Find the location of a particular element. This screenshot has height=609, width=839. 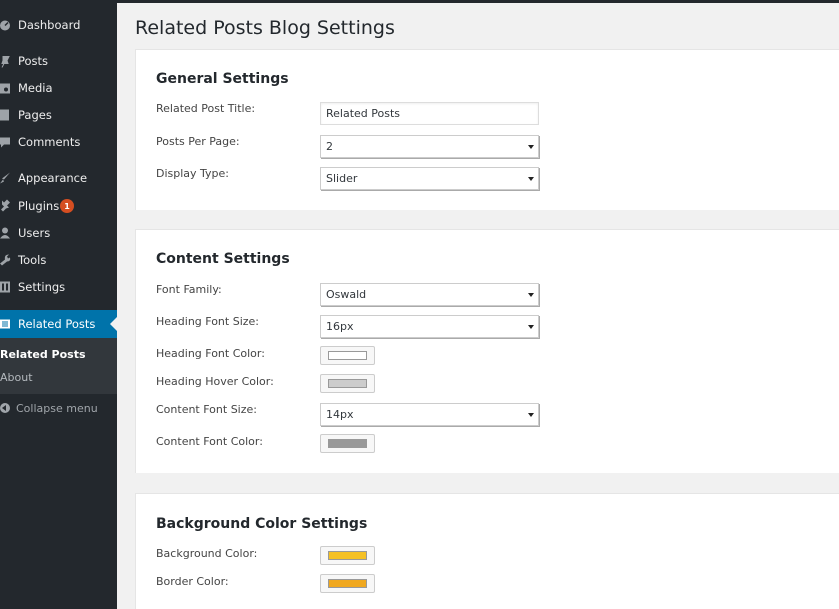

admin-bar-edge is located at coordinates (478, 1).